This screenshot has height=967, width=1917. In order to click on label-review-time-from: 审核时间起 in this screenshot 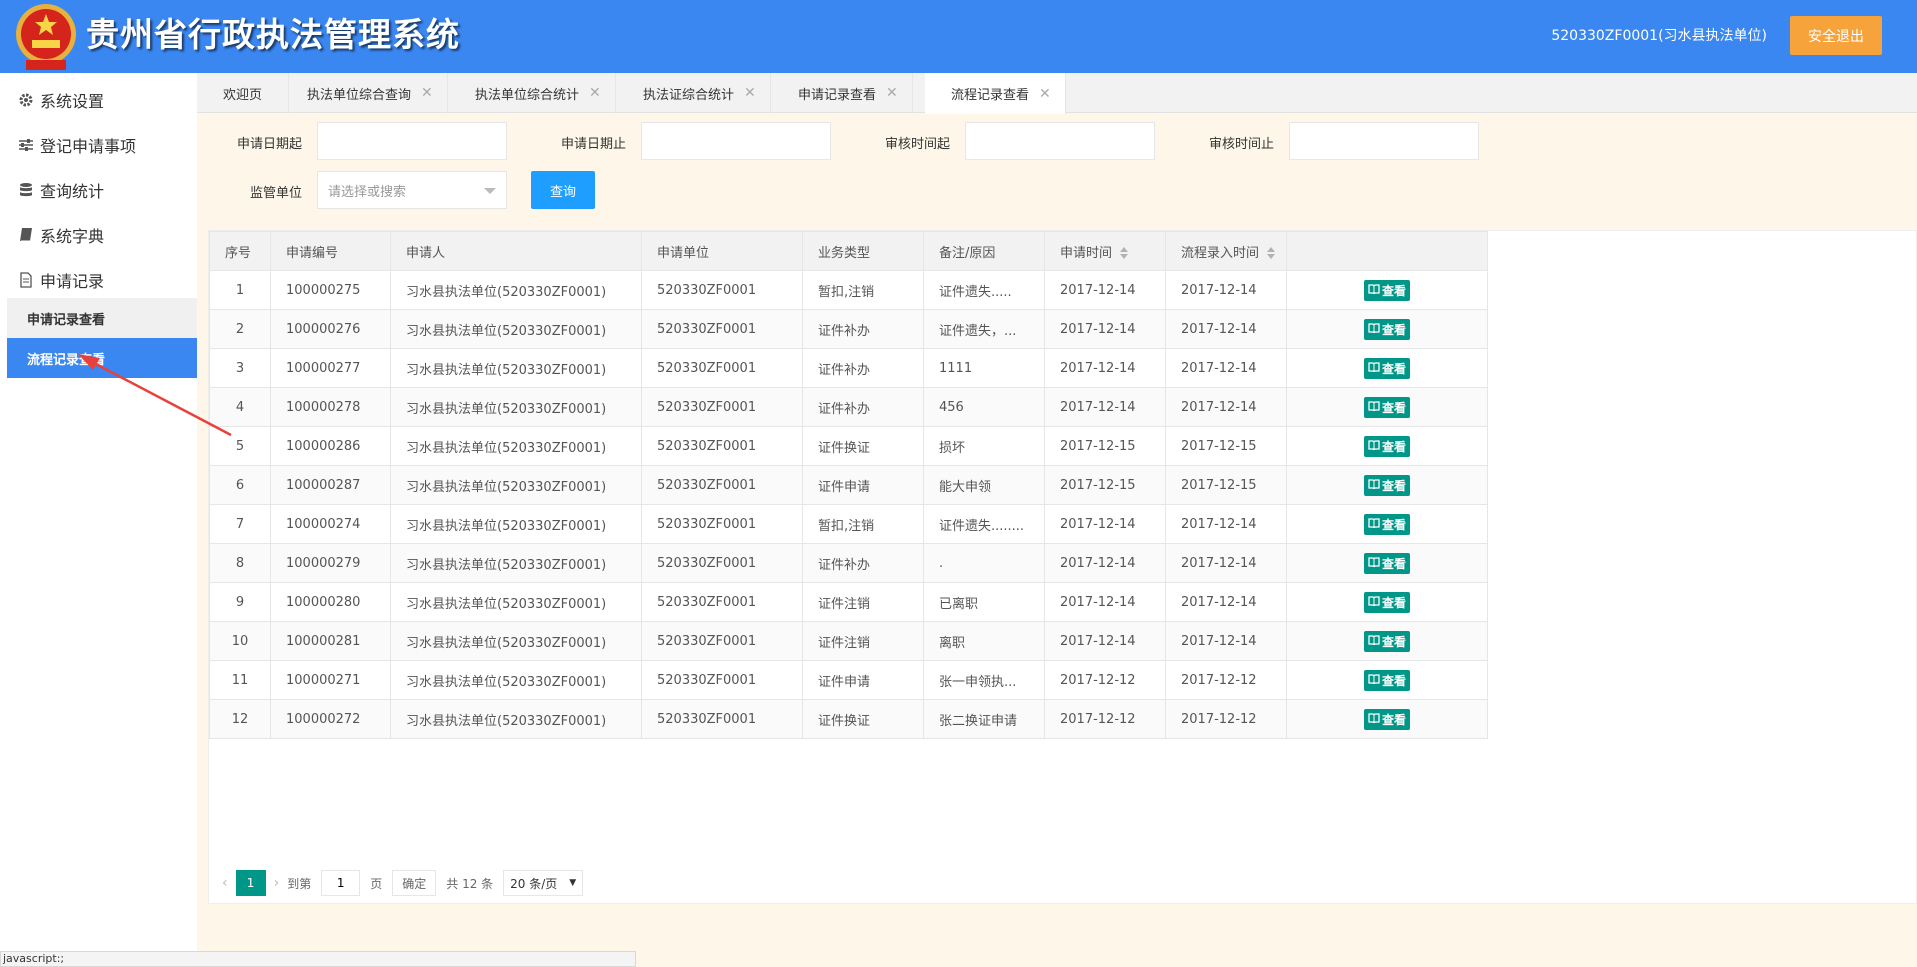, I will do `click(917, 144)`.